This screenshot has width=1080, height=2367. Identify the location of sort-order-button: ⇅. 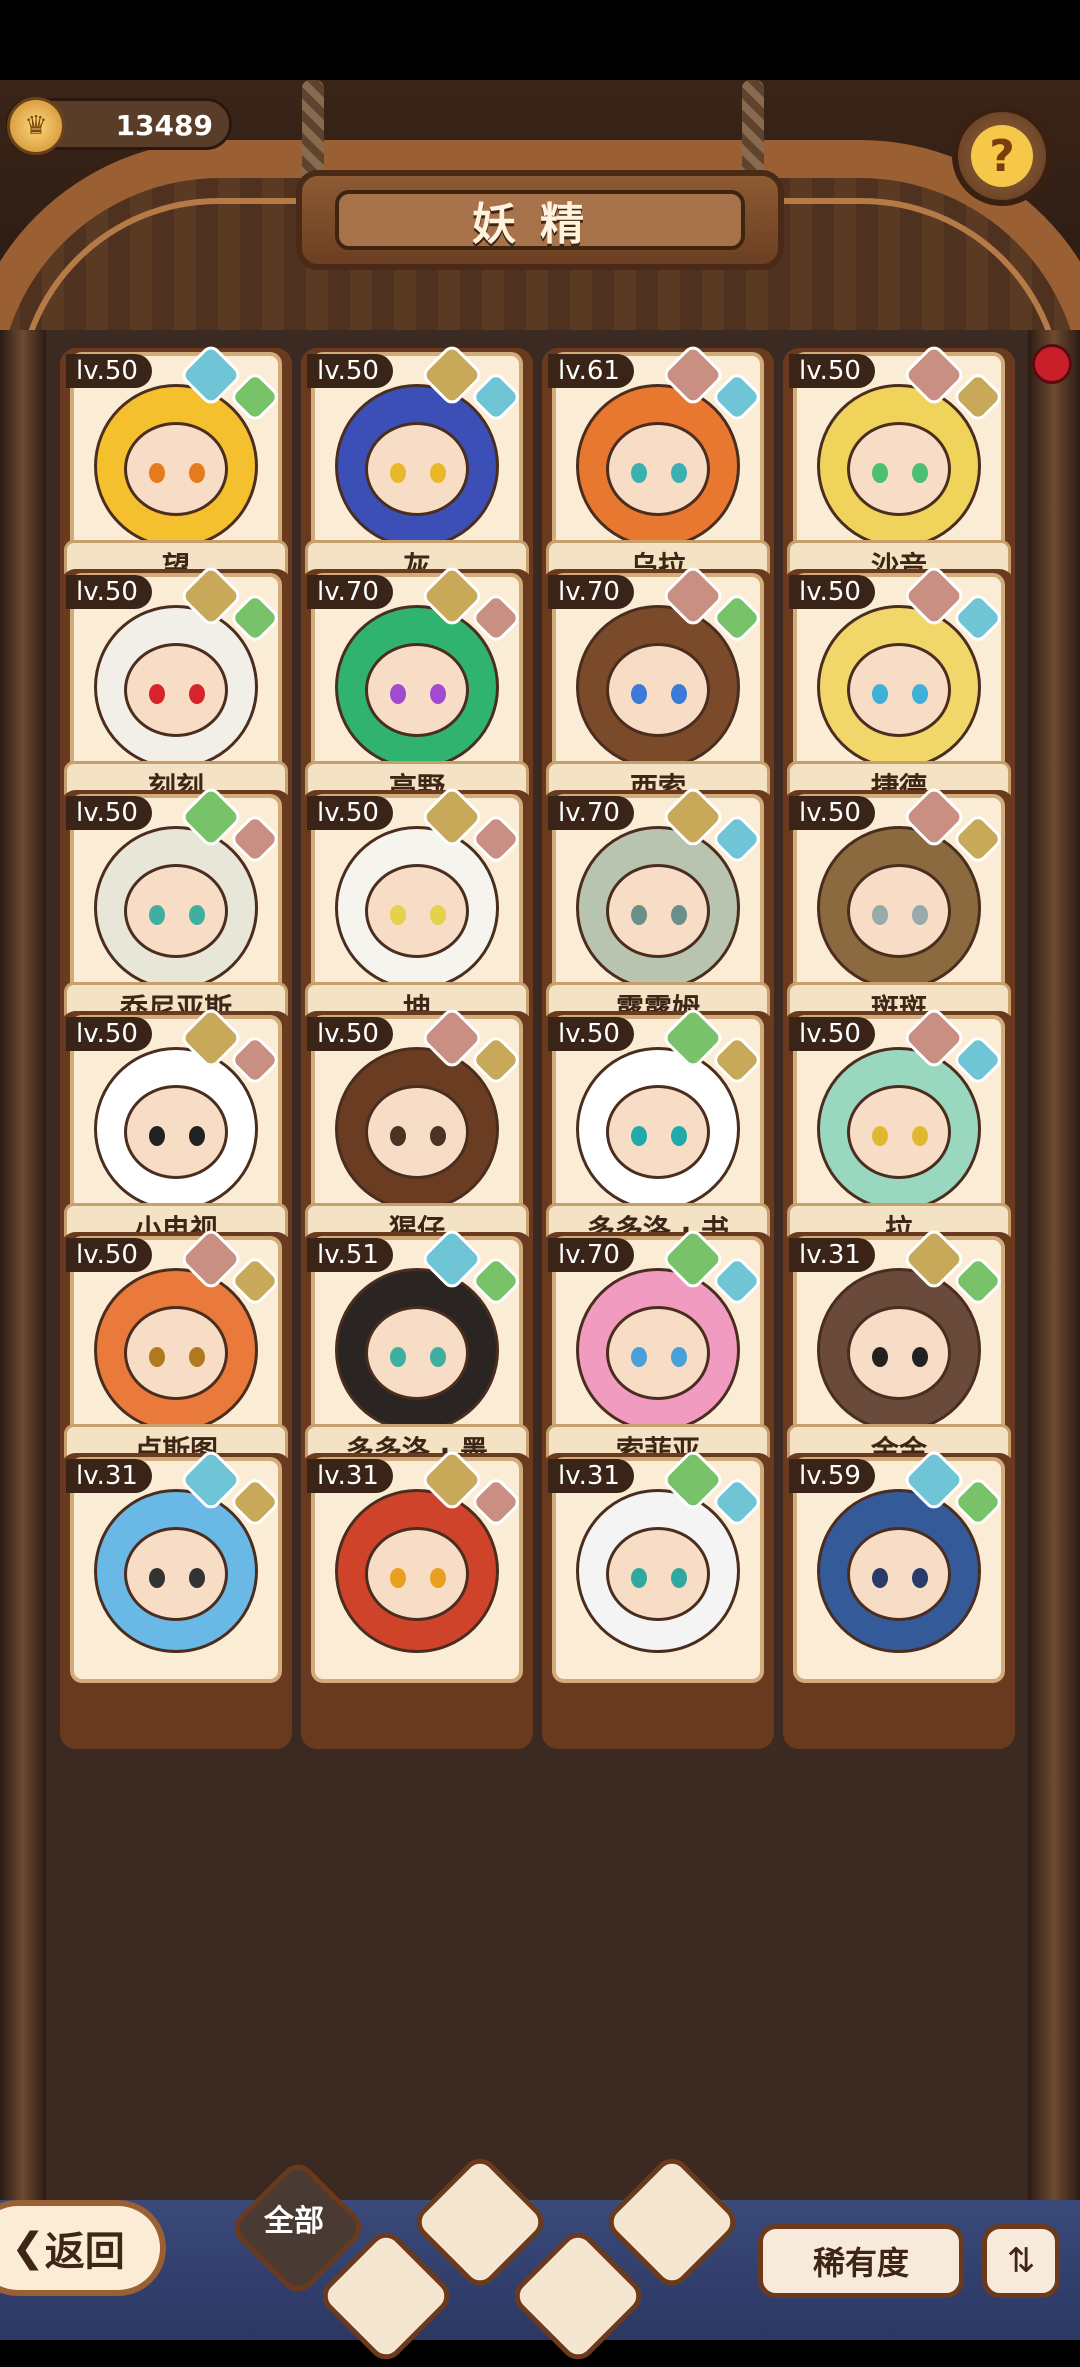
(1021, 2261).